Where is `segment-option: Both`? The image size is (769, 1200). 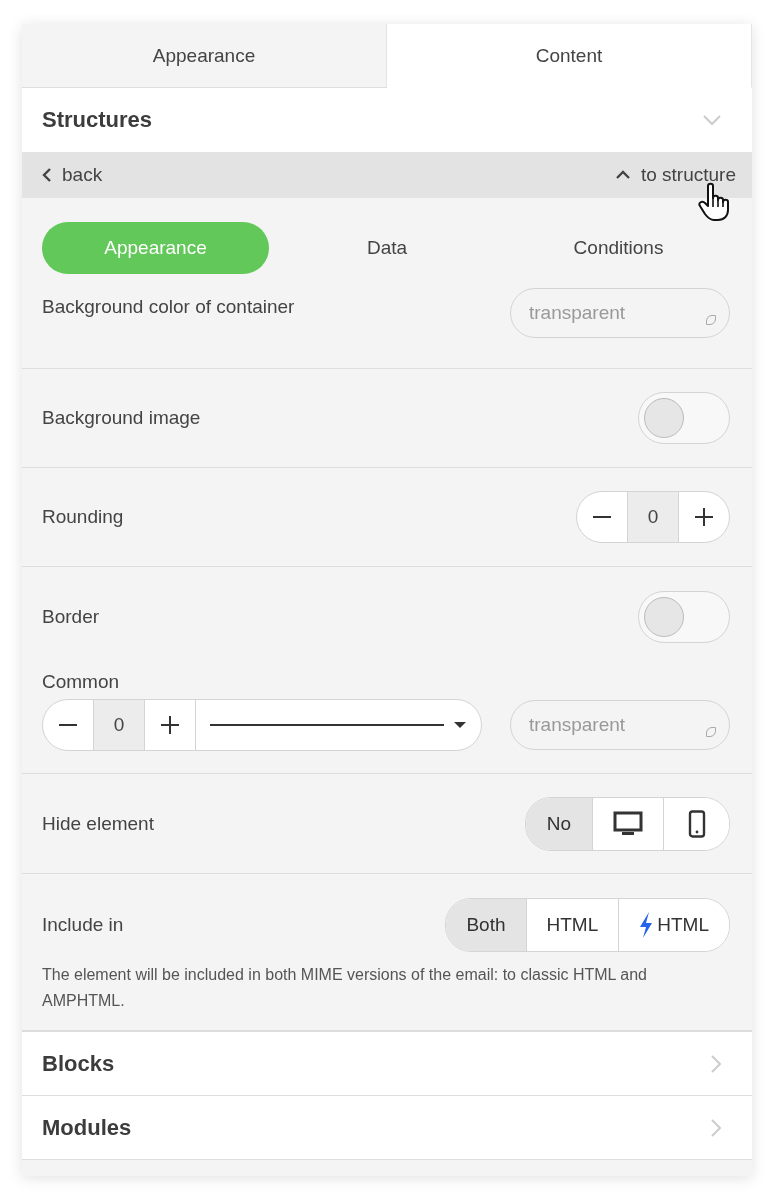
segment-option: Both is located at coordinates (486, 925).